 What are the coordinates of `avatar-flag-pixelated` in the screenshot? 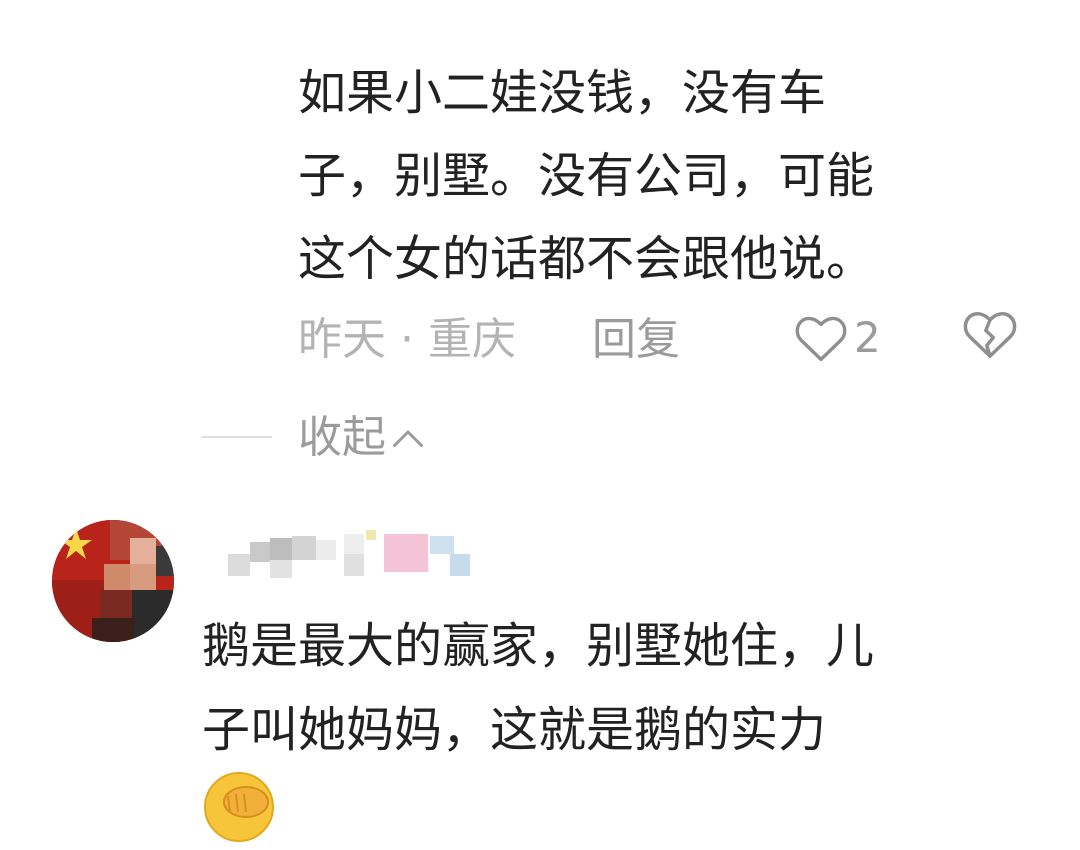 It's located at (113, 581).